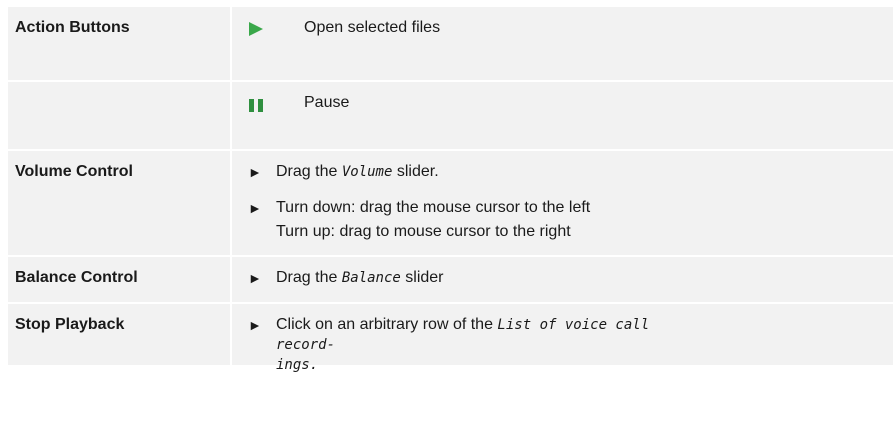 This screenshot has width=893, height=438. What do you see at coordinates (562, 43) in the screenshot?
I see `row-content: Open selected files` at bounding box center [562, 43].